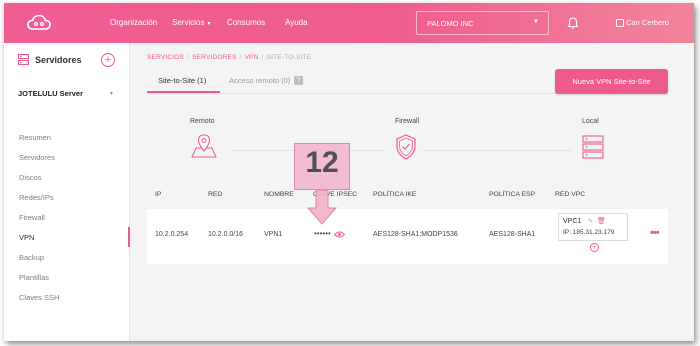 The width and height of the screenshot is (700, 346). I want to click on tab-site-to-site: Site-to-Site (1), so click(182, 80).